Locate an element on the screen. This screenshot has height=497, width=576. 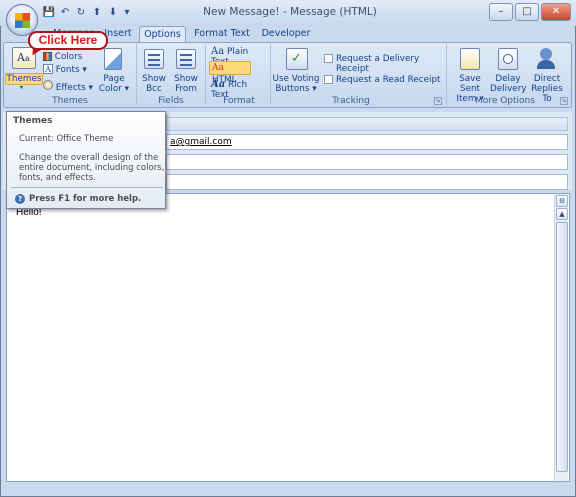
effects-button: Effects ▾ is located at coordinates (68, 86).